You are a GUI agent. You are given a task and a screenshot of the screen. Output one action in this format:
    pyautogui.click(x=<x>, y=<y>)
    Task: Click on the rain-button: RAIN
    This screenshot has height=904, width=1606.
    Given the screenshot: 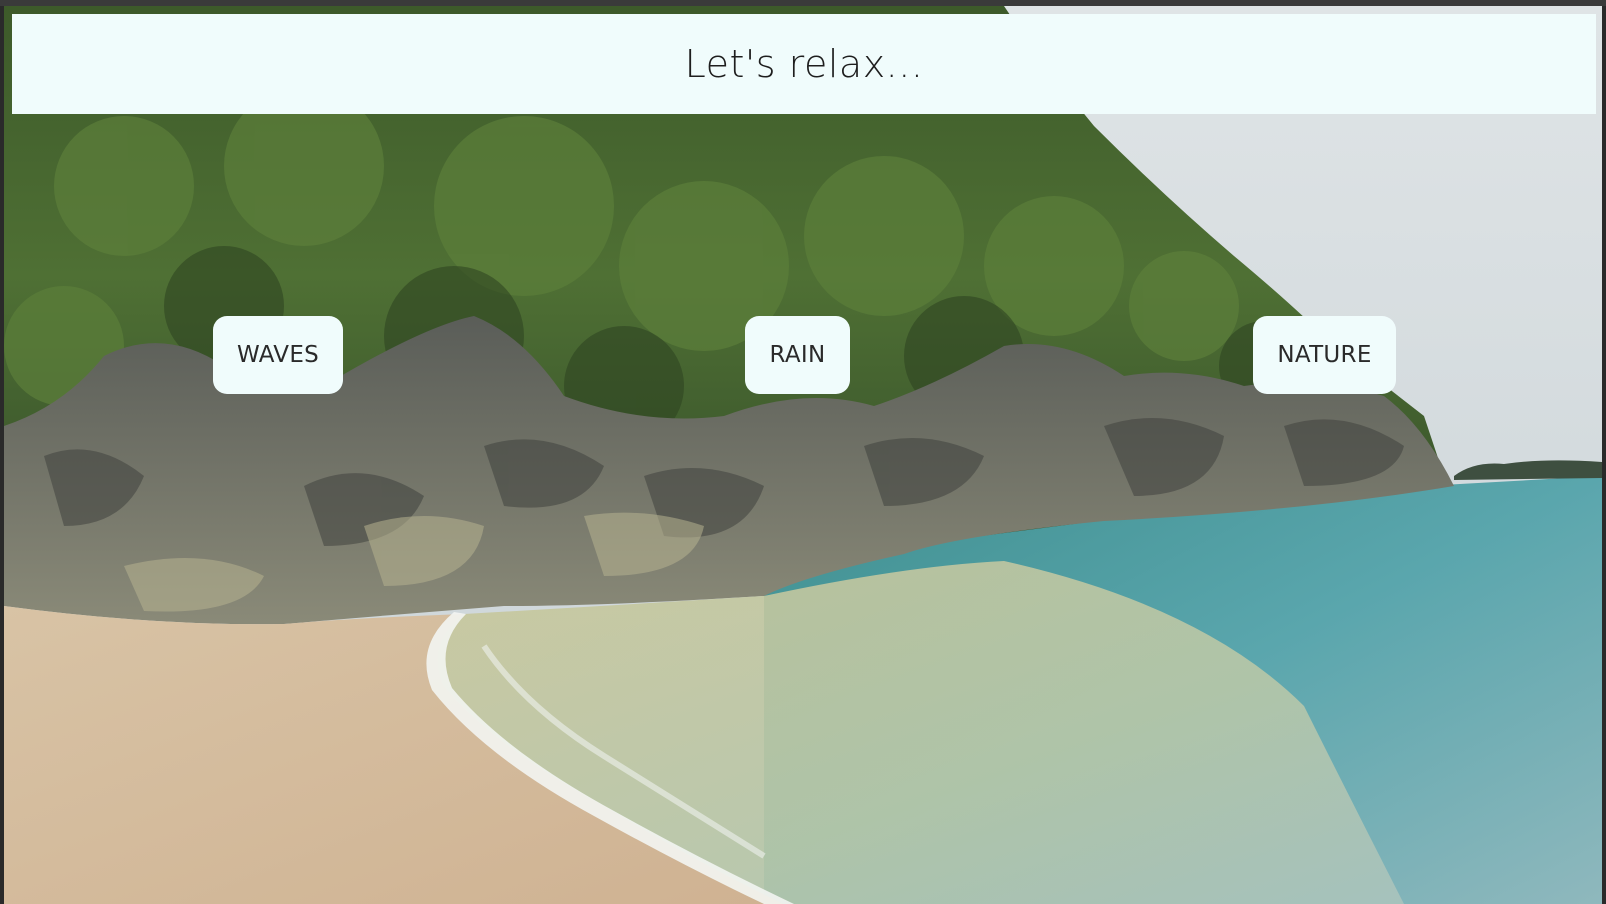 What is the action you would take?
    pyautogui.click(x=797, y=355)
    